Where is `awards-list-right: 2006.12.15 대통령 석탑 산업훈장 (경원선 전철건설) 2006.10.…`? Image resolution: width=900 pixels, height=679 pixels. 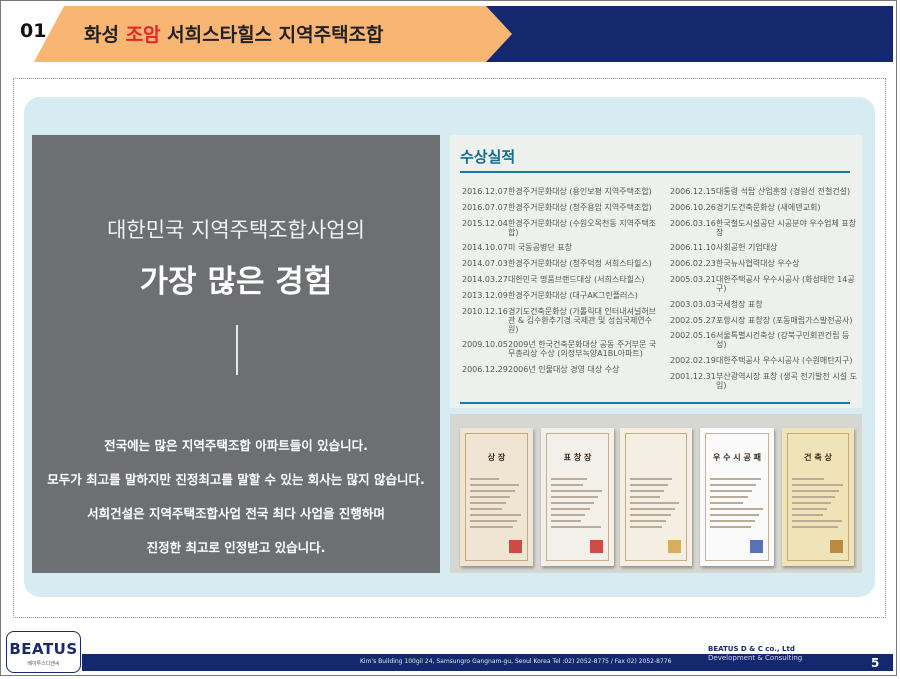
awards-list-right: 2006.12.15 대통령 석탑 산업훈장 (경원선 전철건설) 2006.10.… is located at coordinates (764, 292).